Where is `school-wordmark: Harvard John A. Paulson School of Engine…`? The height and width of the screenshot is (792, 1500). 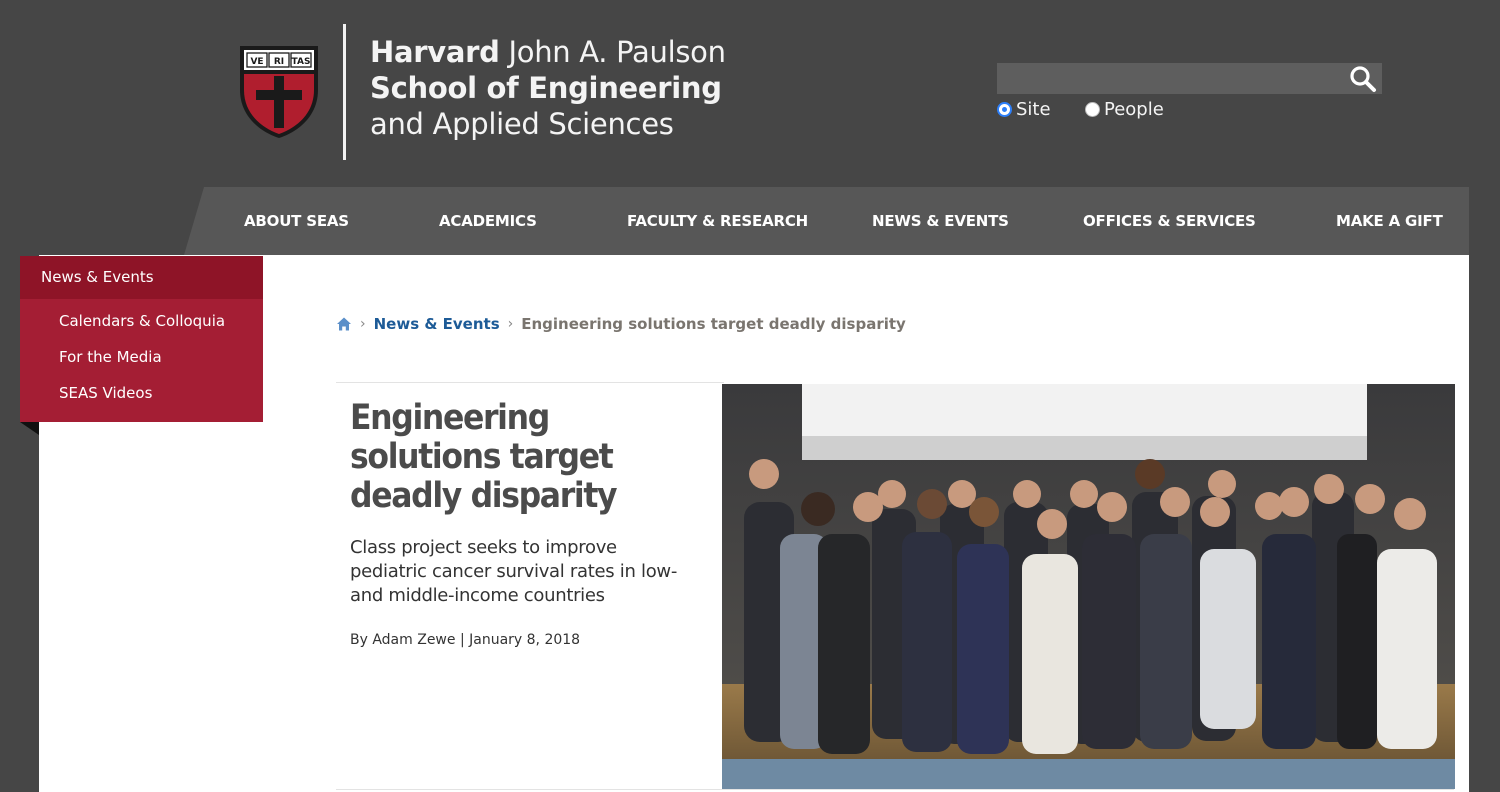
school-wordmark: Harvard John A. Paulson School of Engine… is located at coordinates (548, 88).